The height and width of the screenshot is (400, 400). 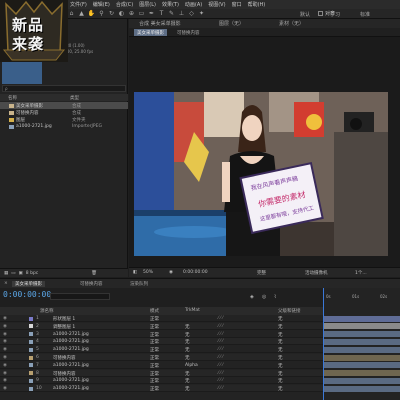 I want to click on layer-row: ◉ 7 a1000-2721.jpg 正常 Alpha ⁄ ⁄ ⁄ 无, so click(x=161, y=365).